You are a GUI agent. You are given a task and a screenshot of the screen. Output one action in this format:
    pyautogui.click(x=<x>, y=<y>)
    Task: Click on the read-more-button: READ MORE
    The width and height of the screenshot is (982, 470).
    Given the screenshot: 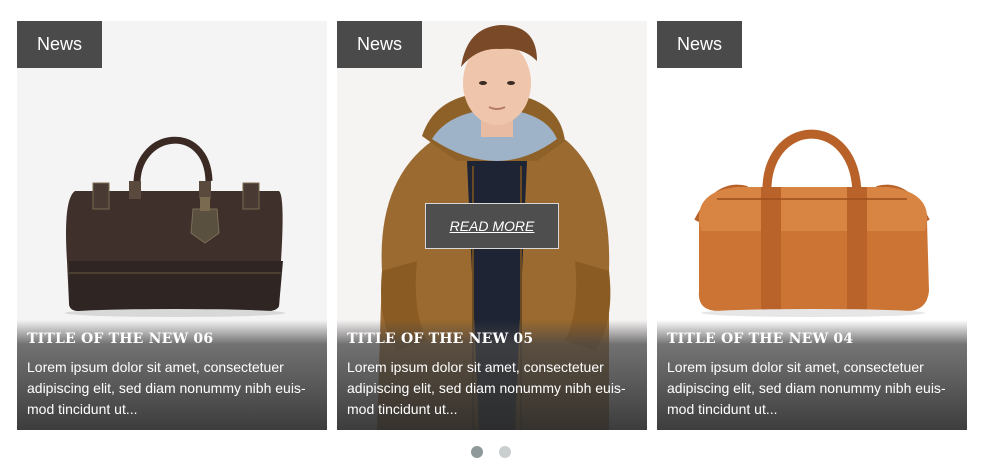 What is the action you would take?
    pyautogui.click(x=492, y=226)
    